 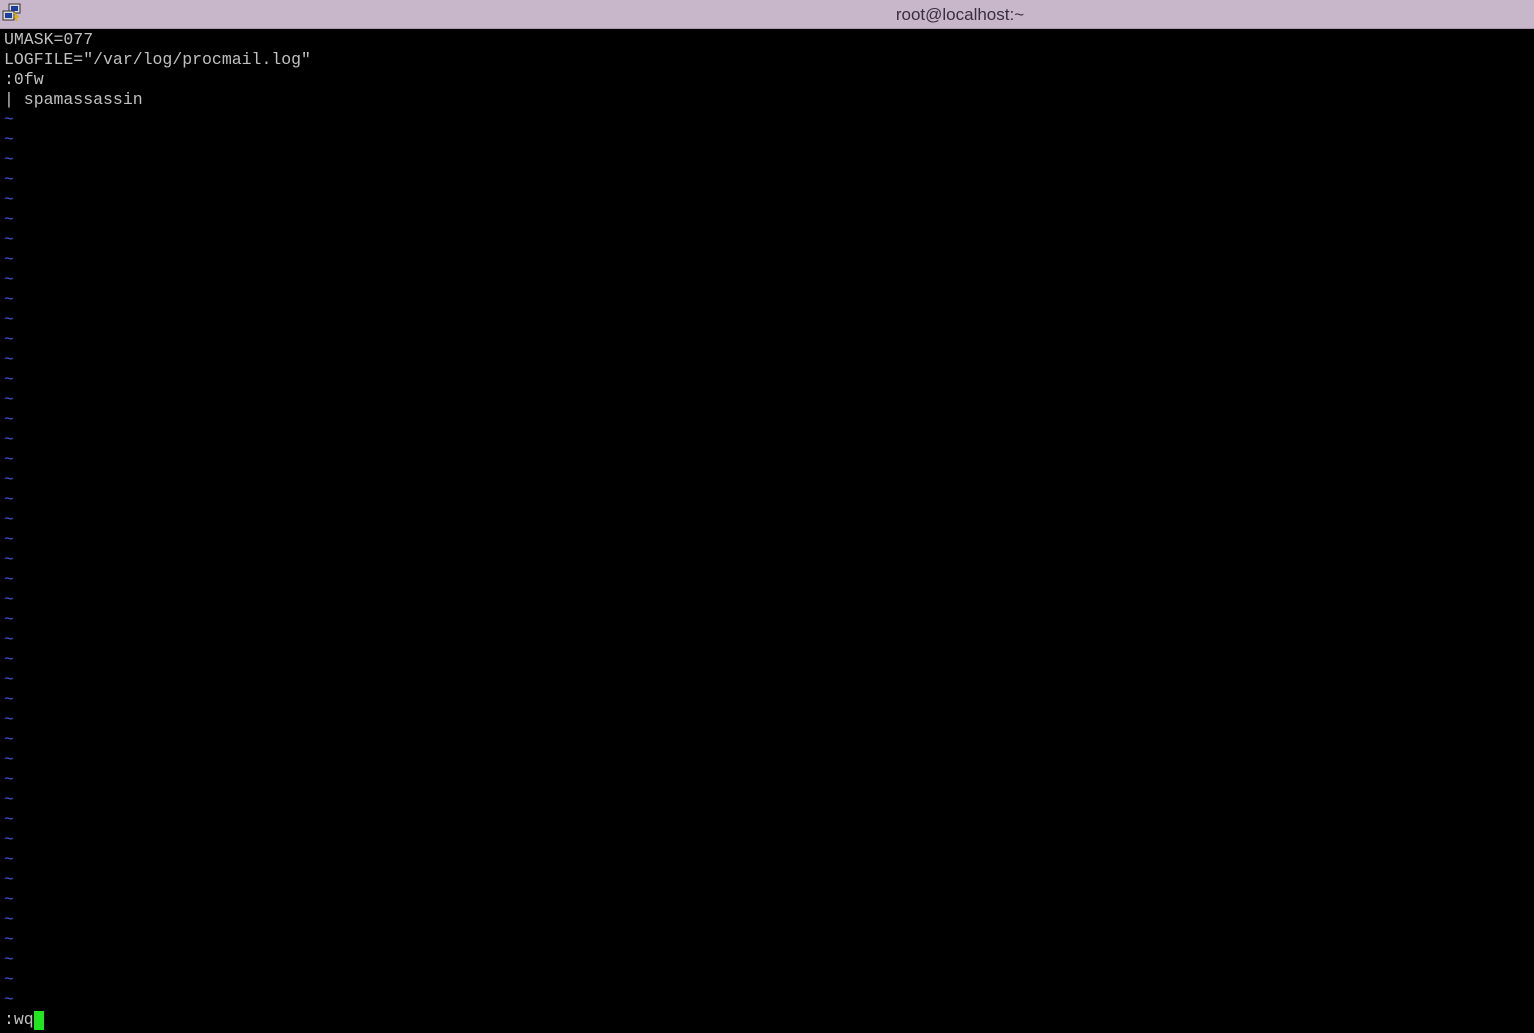 I want to click on command-text: :wq, so click(x=19, y=1019).